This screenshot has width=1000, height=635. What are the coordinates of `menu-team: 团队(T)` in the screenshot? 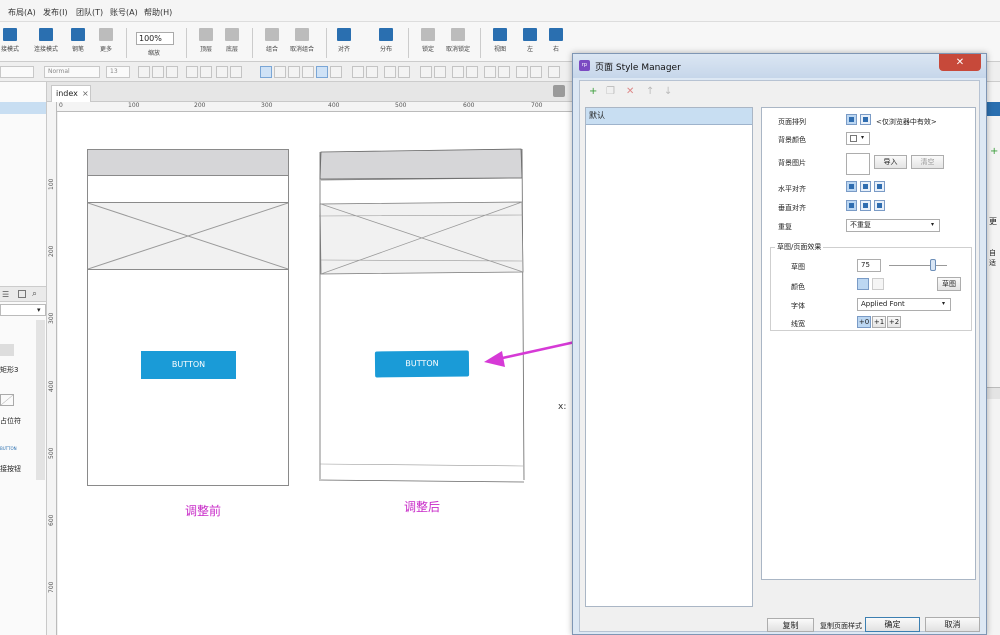 It's located at (89, 12).